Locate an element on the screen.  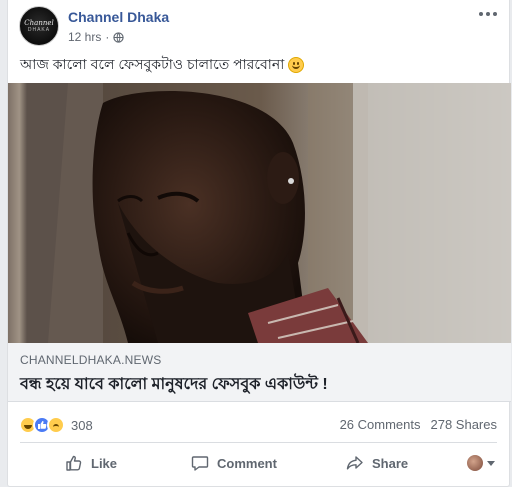
share-button: Share is located at coordinates (377, 463).